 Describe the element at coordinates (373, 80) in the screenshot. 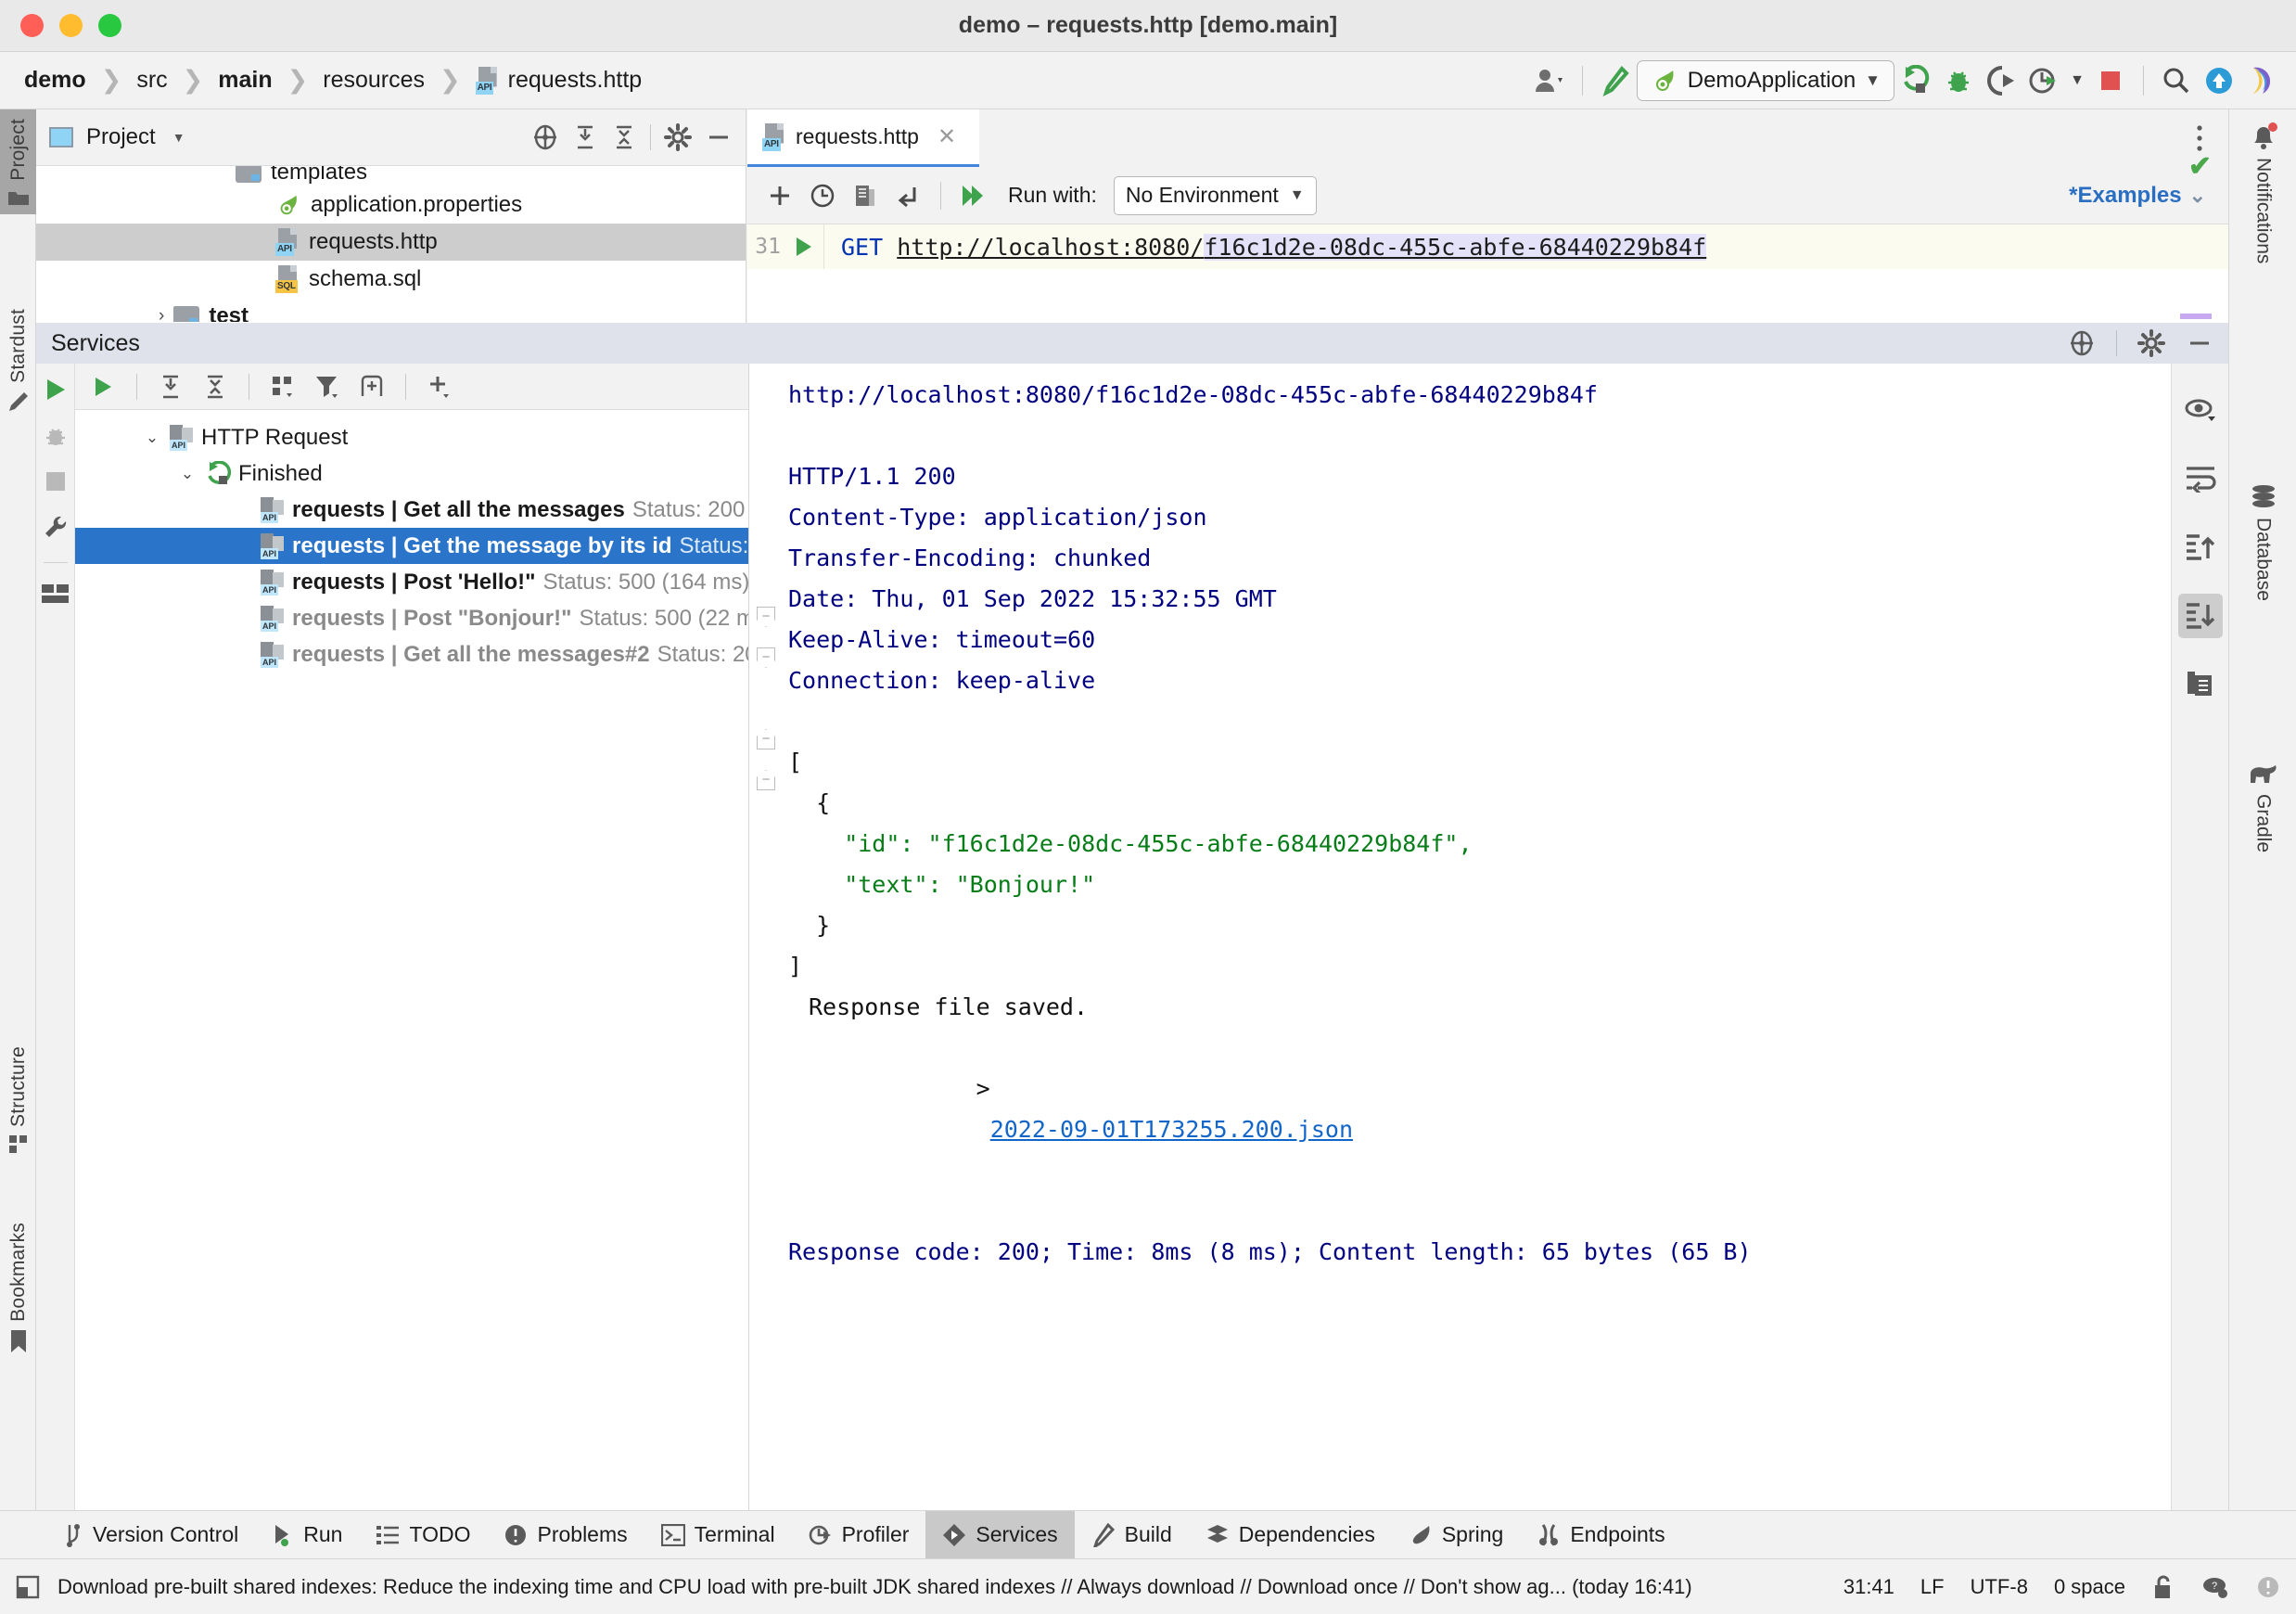

I see `breadcrumb-resources: resources` at that location.